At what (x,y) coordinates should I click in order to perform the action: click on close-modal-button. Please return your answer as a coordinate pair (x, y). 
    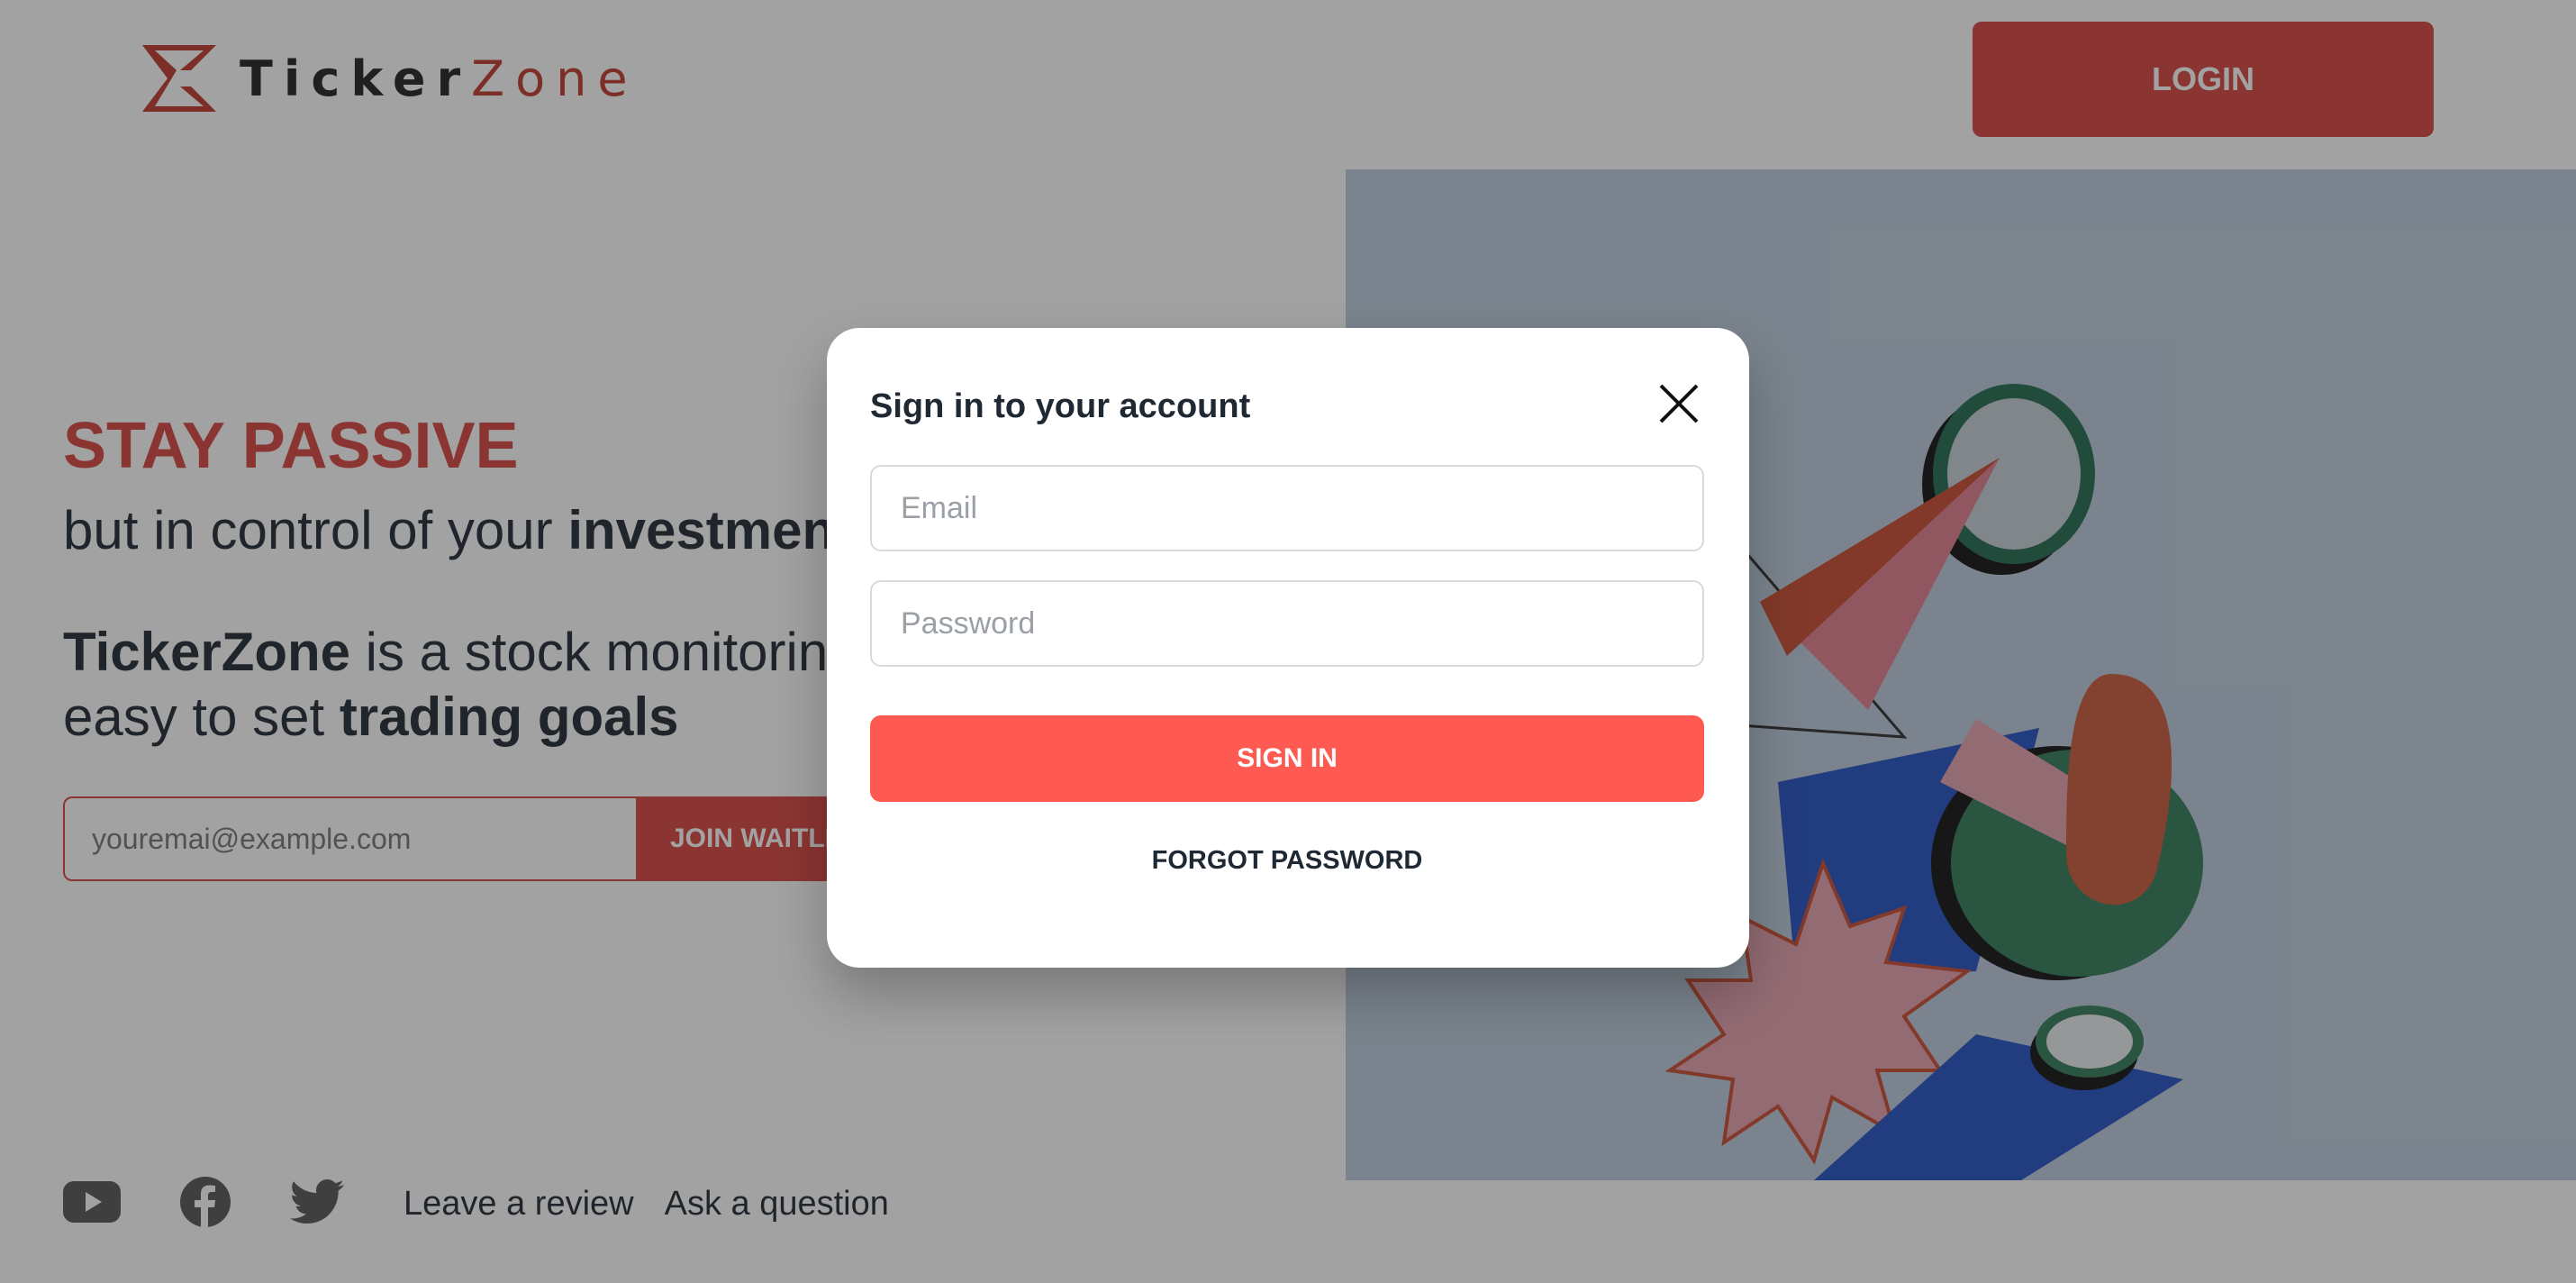
    Looking at the image, I should click on (1678, 403).